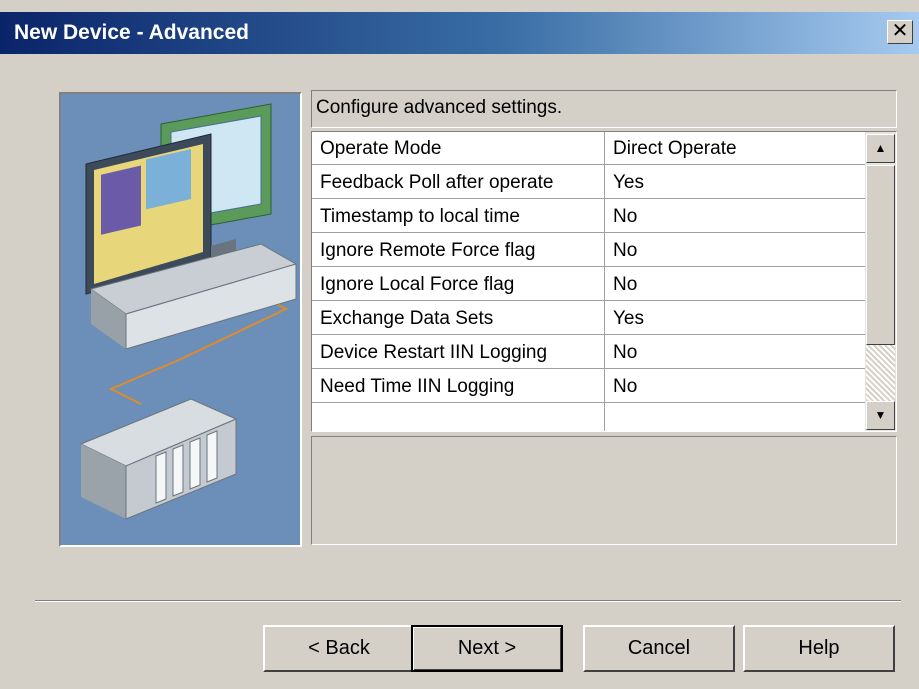 The image size is (919, 689). I want to click on property-row: Ignore Remote Force flag No, so click(588, 250).